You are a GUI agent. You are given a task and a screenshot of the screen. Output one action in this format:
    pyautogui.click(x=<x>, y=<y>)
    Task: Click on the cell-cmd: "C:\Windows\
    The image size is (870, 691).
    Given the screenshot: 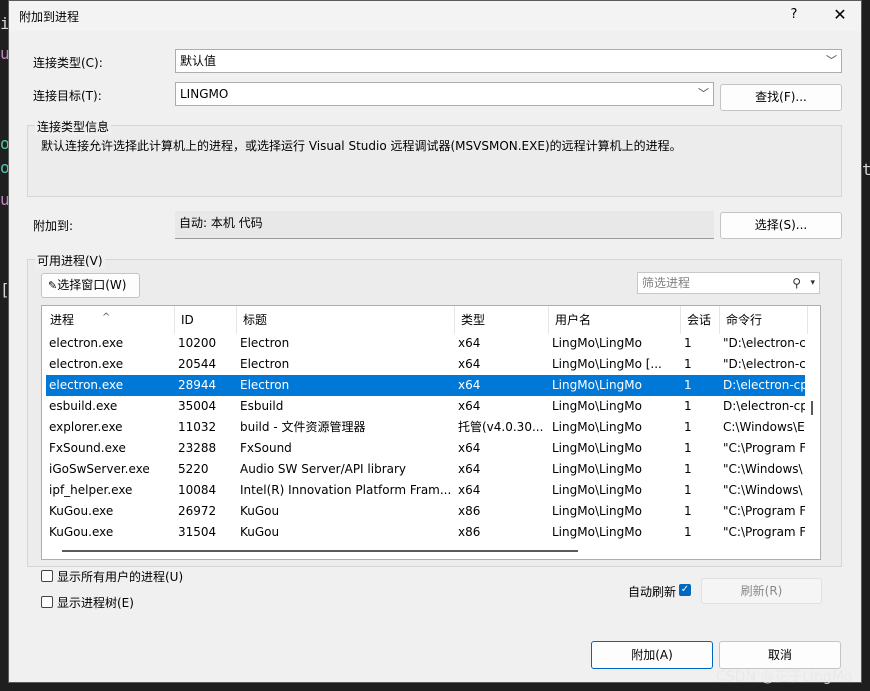 What is the action you would take?
    pyautogui.click(x=763, y=490)
    